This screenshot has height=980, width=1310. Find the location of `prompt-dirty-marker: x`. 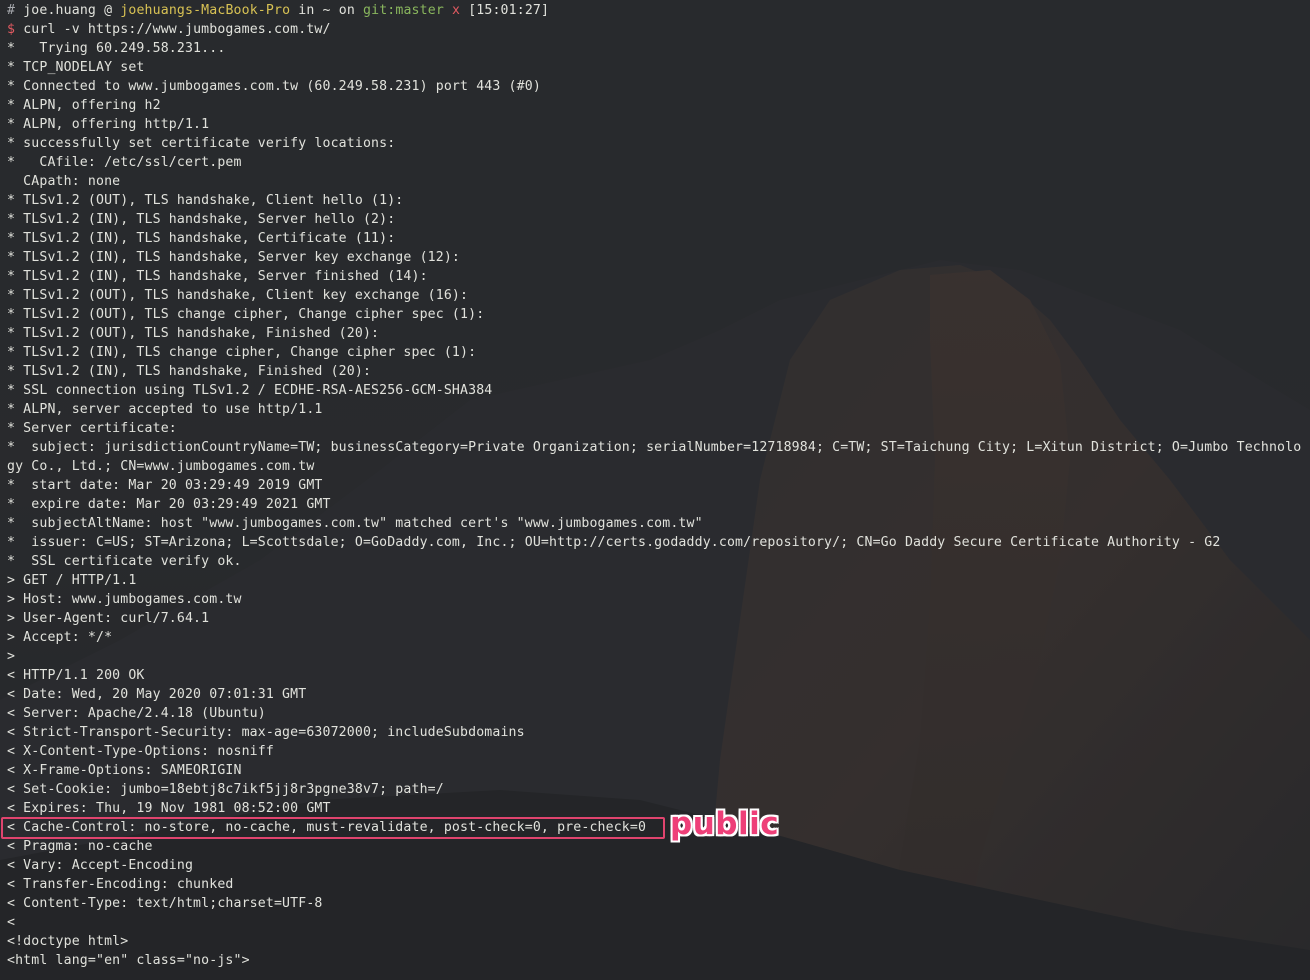

prompt-dirty-marker: x is located at coordinates (456, 10).